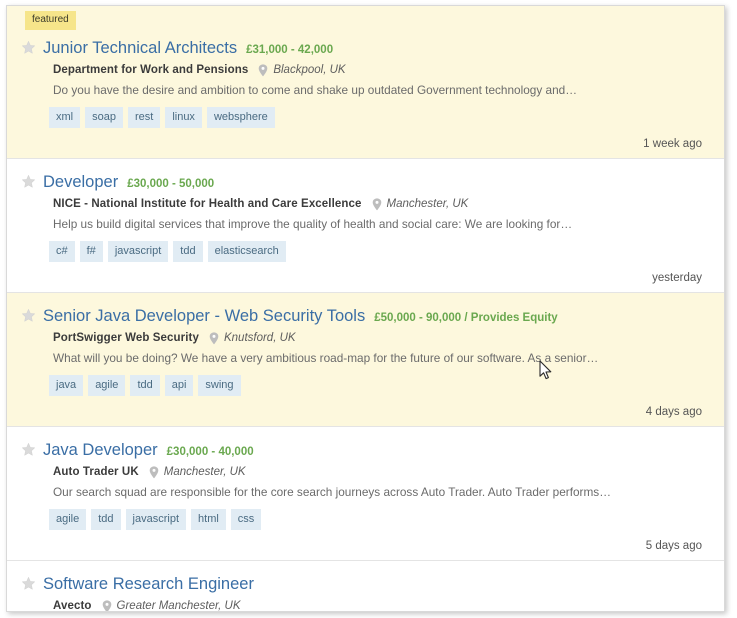 The width and height of the screenshot is (737, 618). What do you see at coordinates (466, 318) in the screenshot?
I see `job-salary: £50,000 - 90,000 / Provides Equity` at bounding box center [466, 318].